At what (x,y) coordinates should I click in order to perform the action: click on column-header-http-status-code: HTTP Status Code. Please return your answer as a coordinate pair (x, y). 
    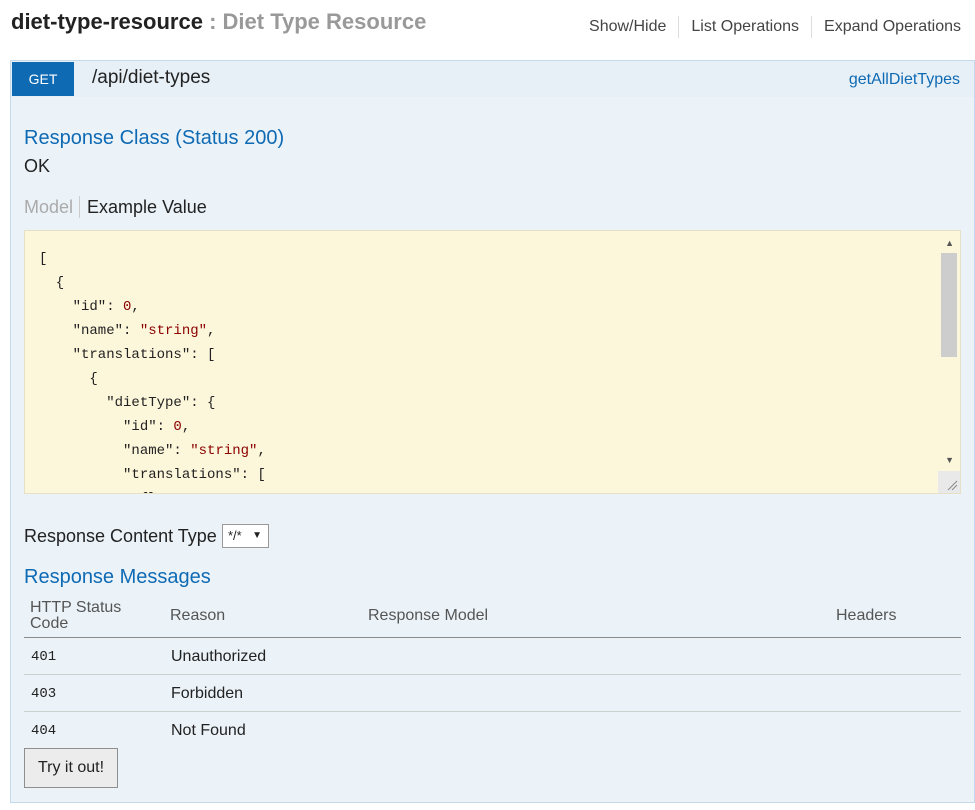
    Looking at the image, I should click on (76, 615).